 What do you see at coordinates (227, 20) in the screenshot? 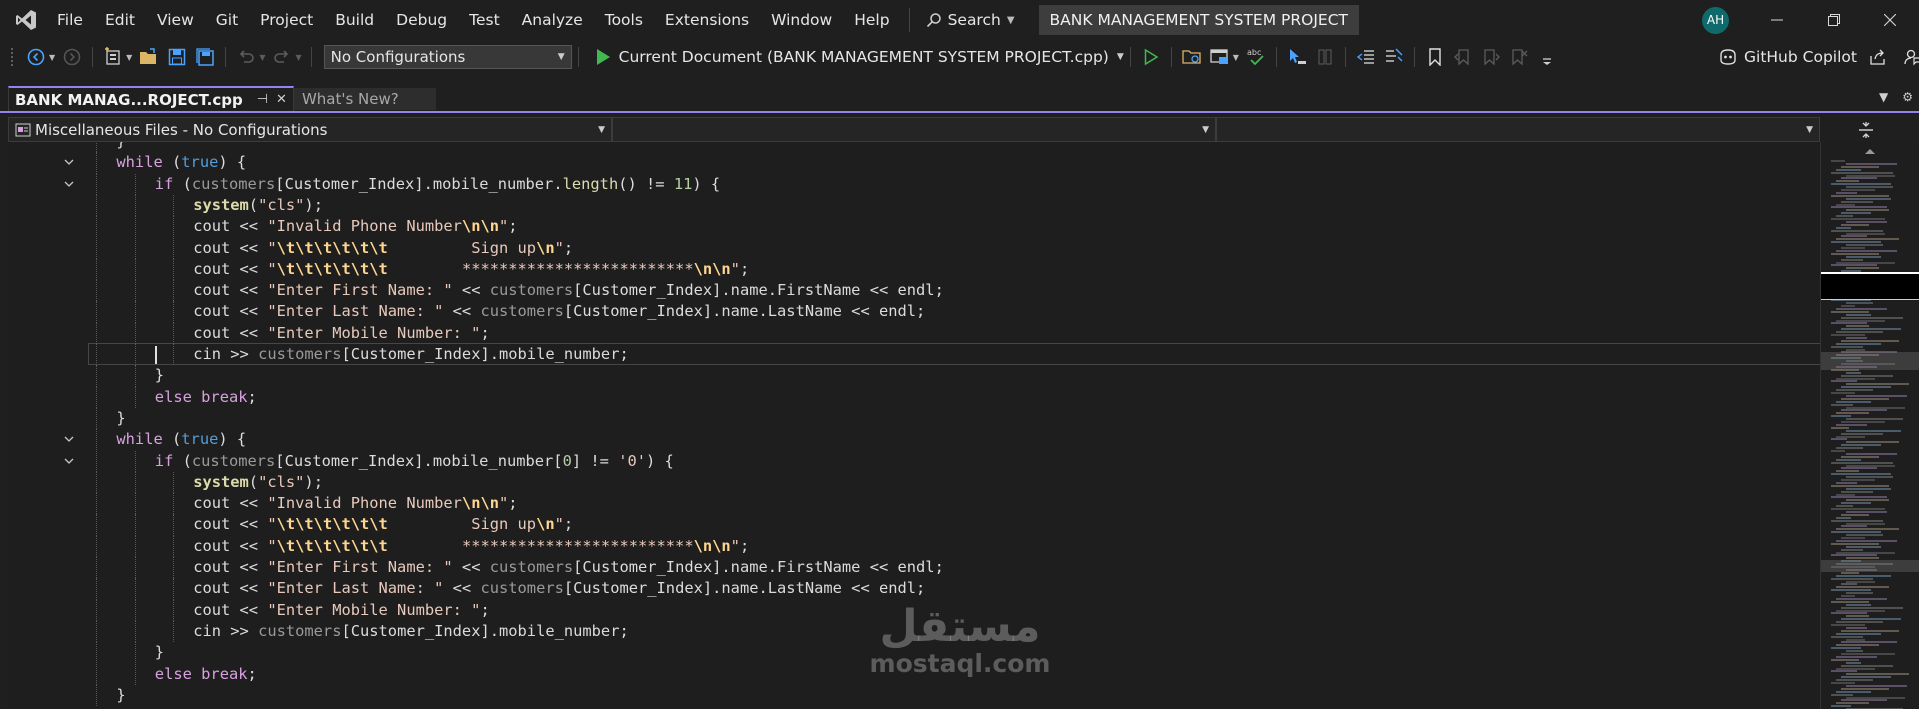
I see `menu-git: Git` at bounding box center [227, 20].